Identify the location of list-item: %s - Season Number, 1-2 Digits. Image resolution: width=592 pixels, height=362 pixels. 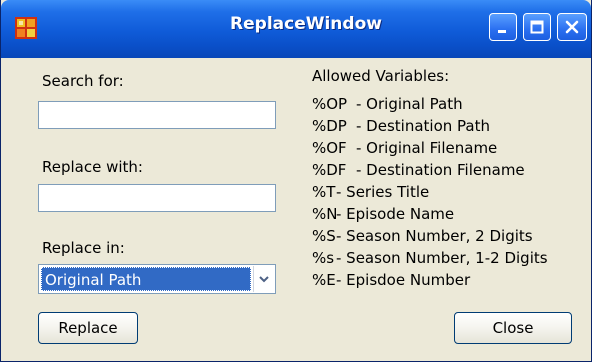
(430, 260).